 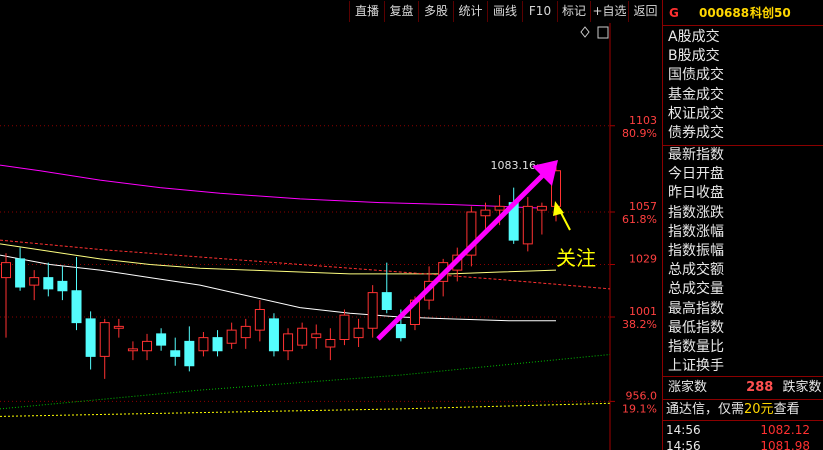 What do you see at coordinates (674, 13) in the screenshot?
I see `market-indicator: G` at bounding box center [674, 13].